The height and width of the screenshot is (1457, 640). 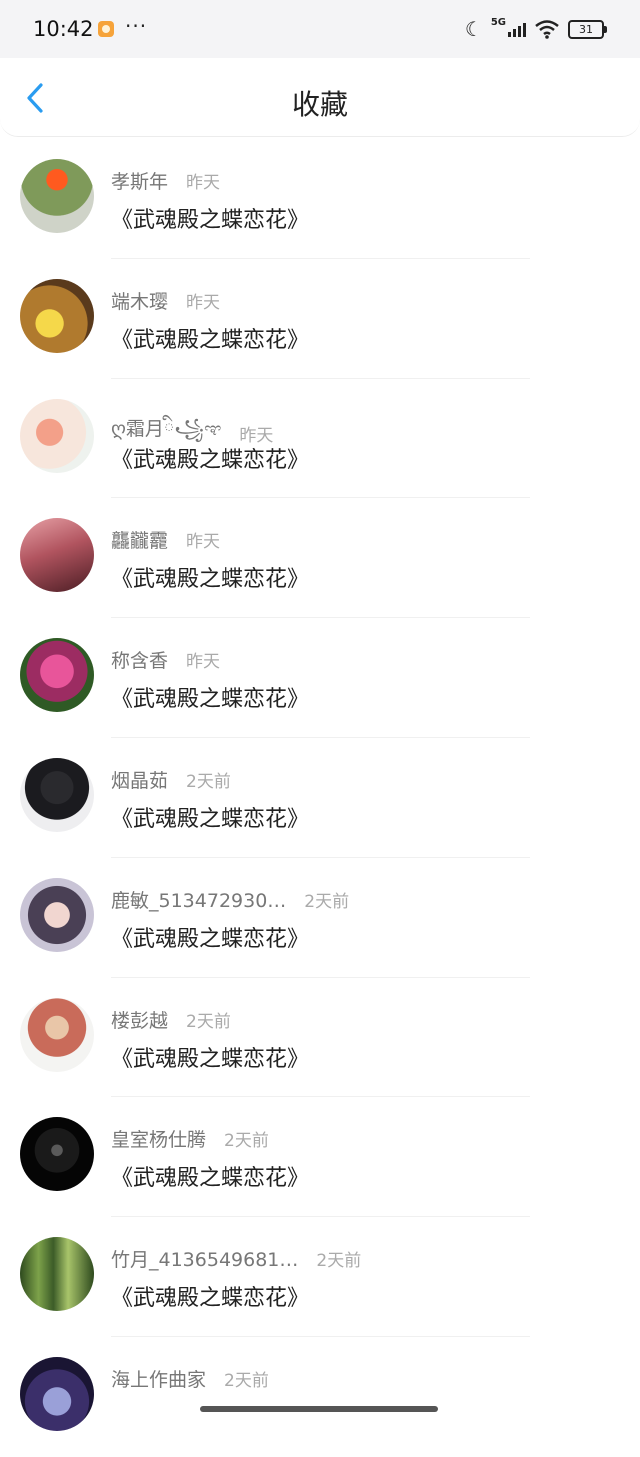 I want to click on nav-bar: 收藏, so click(x=320, y=97).